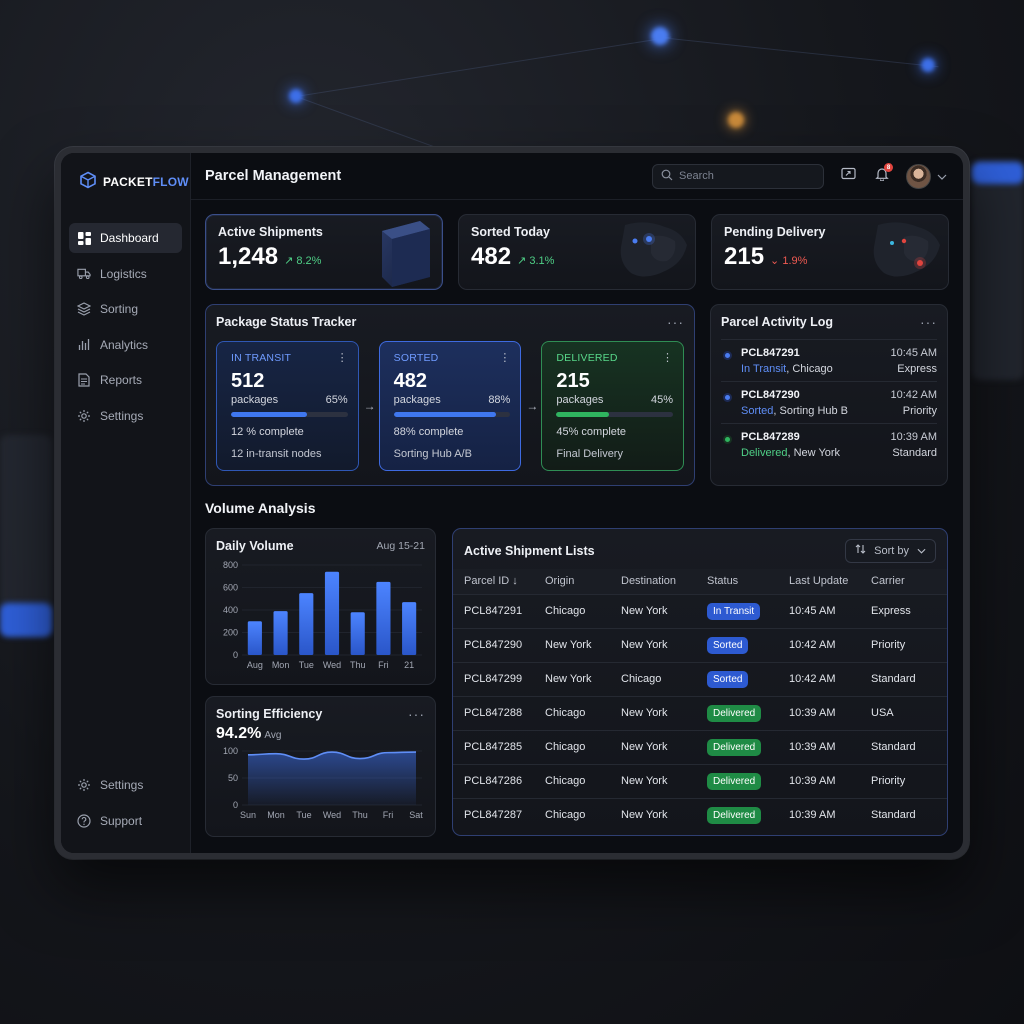 The height and width of the screenshot is (1024, 1024). What do you see at coordinates (170, 182) in the screenshot?
I see `brand-name-part2: FLOW` at bounding box center [170, 182].